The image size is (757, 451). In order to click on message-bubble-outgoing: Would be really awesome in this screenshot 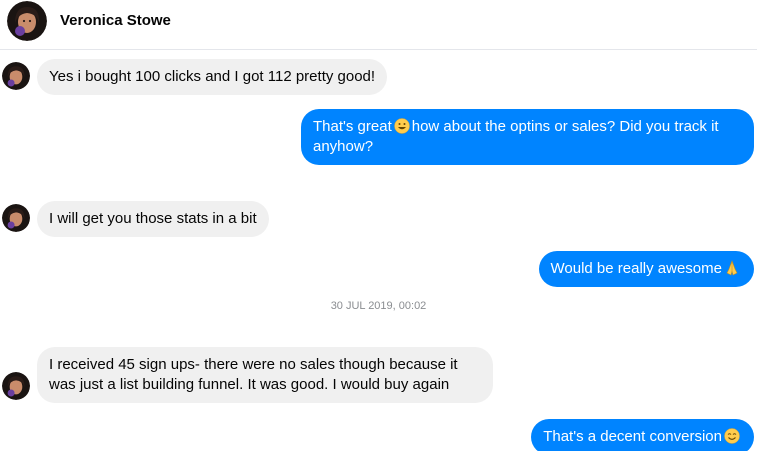, I will do `click(646, 269)`.